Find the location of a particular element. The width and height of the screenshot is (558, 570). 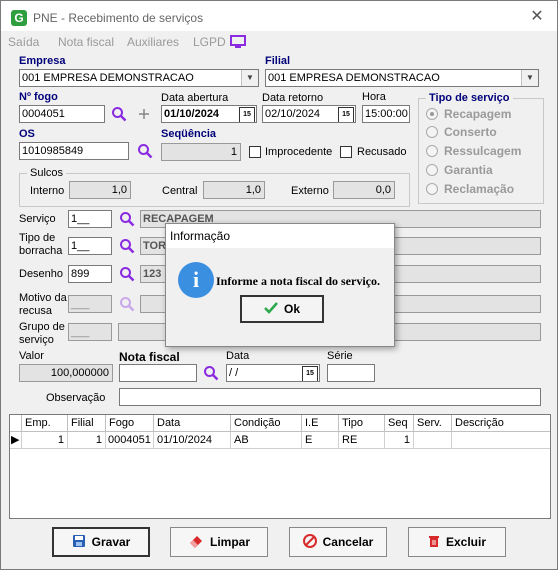

desenho-code-input: 899 is located at coordinates (90, 274).